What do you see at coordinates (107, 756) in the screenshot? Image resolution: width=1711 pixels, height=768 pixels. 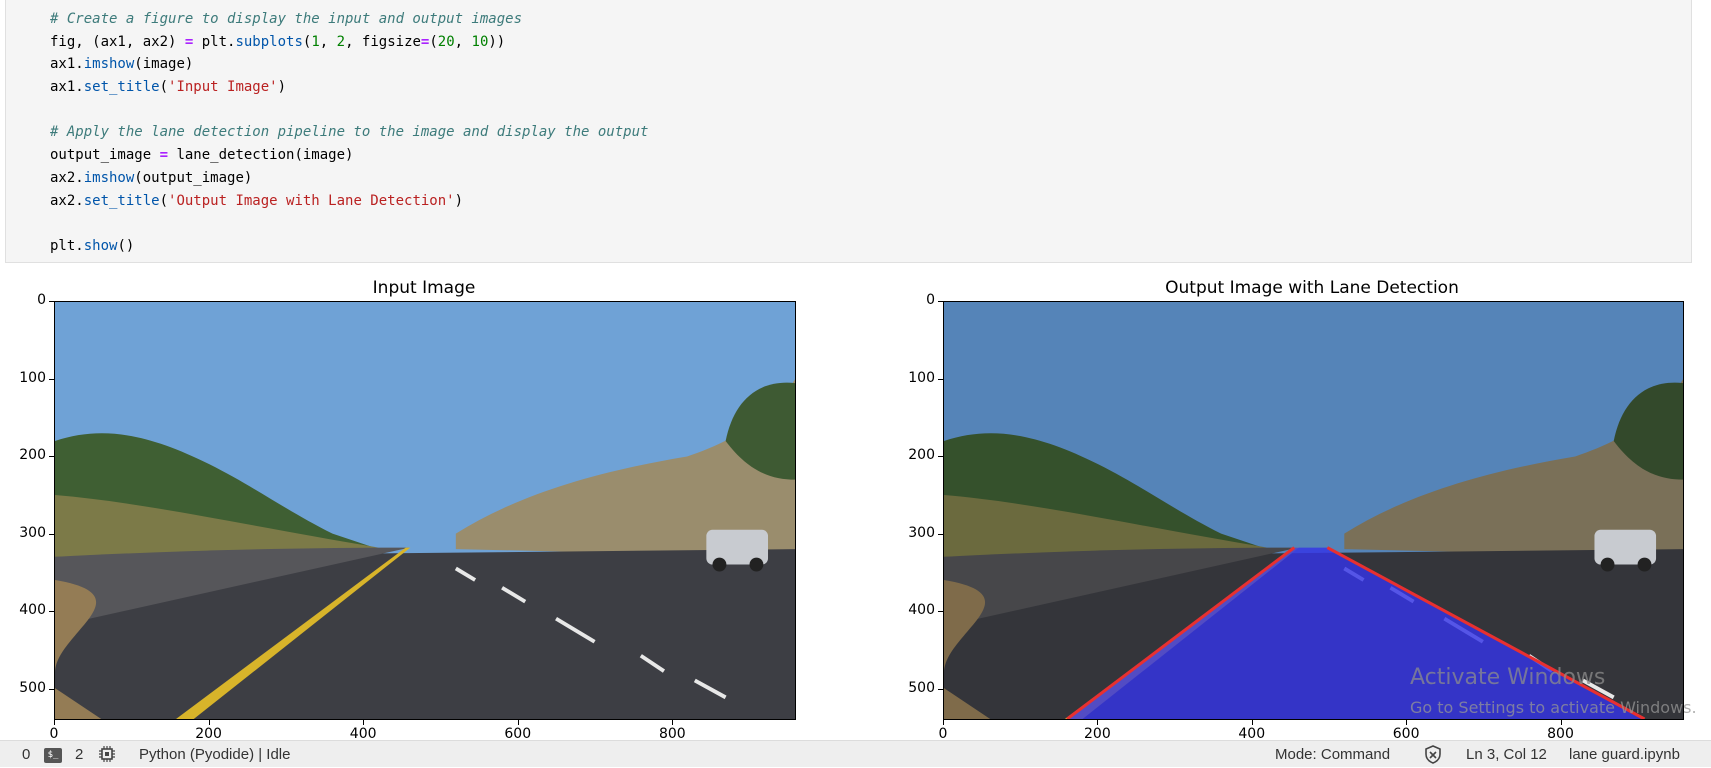 I see `kernel-chip-icon` at bounding box center [107, 756].